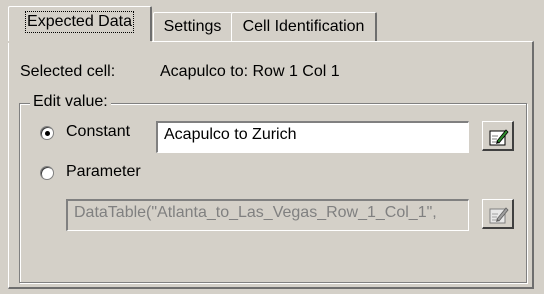 Image resolution: width=544 pixels, height=294 pixels. Describe the element at coordinates (47, 173) in the screenshot. I see `parameter-radio` at that location.